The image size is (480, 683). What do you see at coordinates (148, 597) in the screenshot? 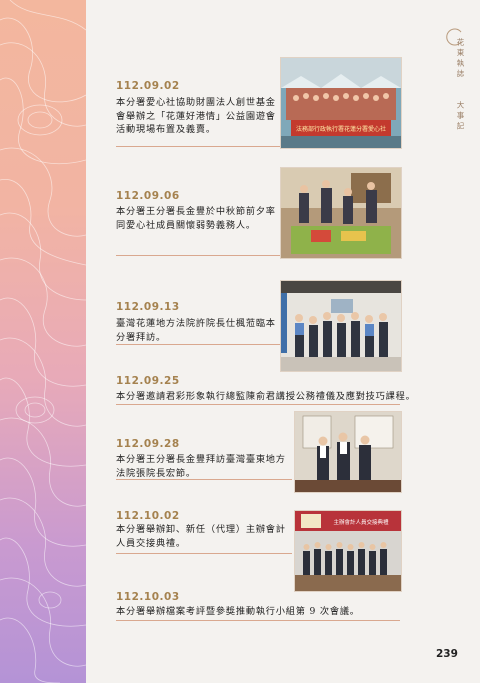
I see `entry-date: 112.10.03` at bounding box center [148, 597].